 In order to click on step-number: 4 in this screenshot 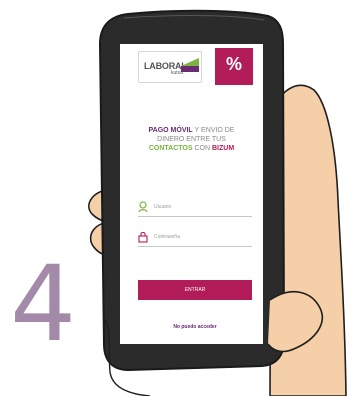, I will do `click(43, 304)`.